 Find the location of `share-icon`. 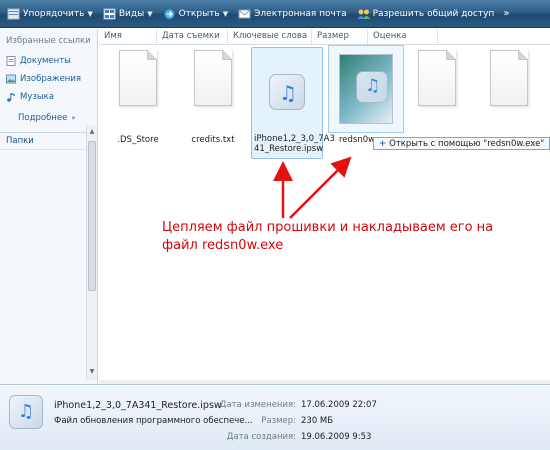

share-icon is located at coordinates (363, 14).